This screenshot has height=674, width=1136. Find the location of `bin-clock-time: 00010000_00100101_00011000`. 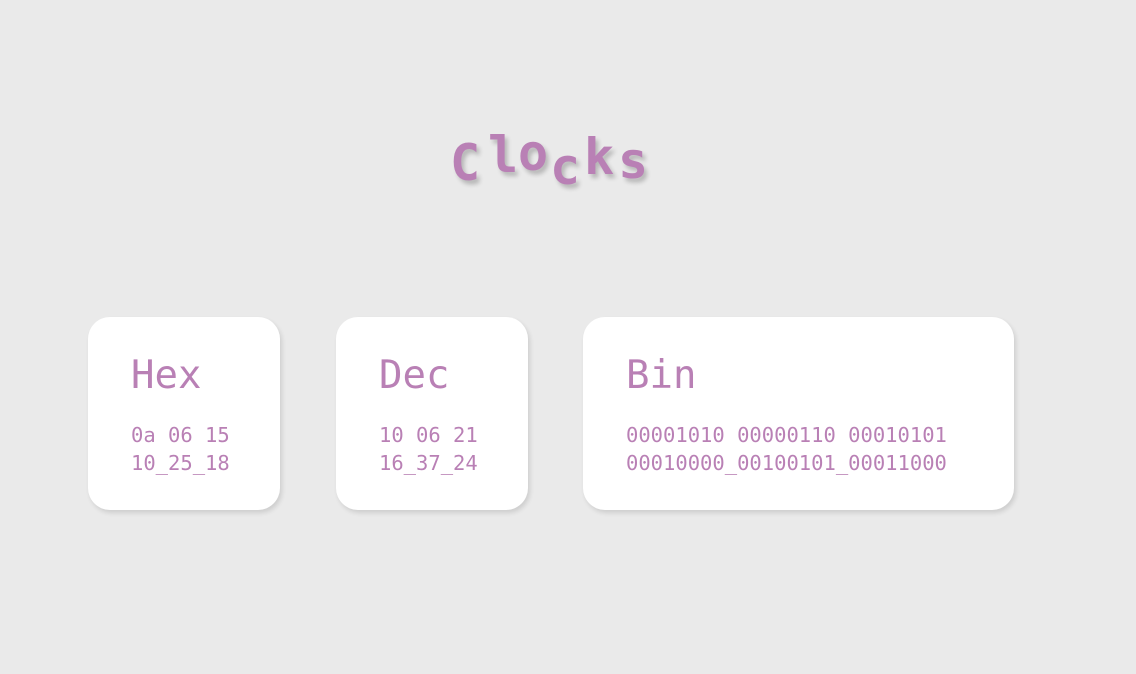

bin-clock-time: 00010000_00100101_00011000 is located at coordinates (786, 463).